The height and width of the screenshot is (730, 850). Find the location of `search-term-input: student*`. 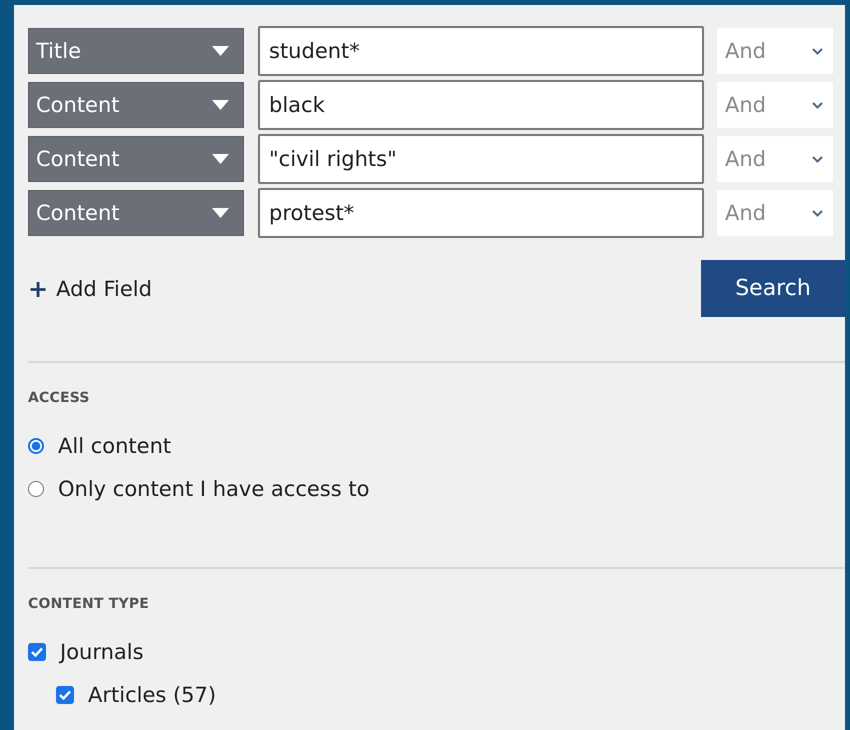

search-term-input: student* is located at coordinates (481, 51).